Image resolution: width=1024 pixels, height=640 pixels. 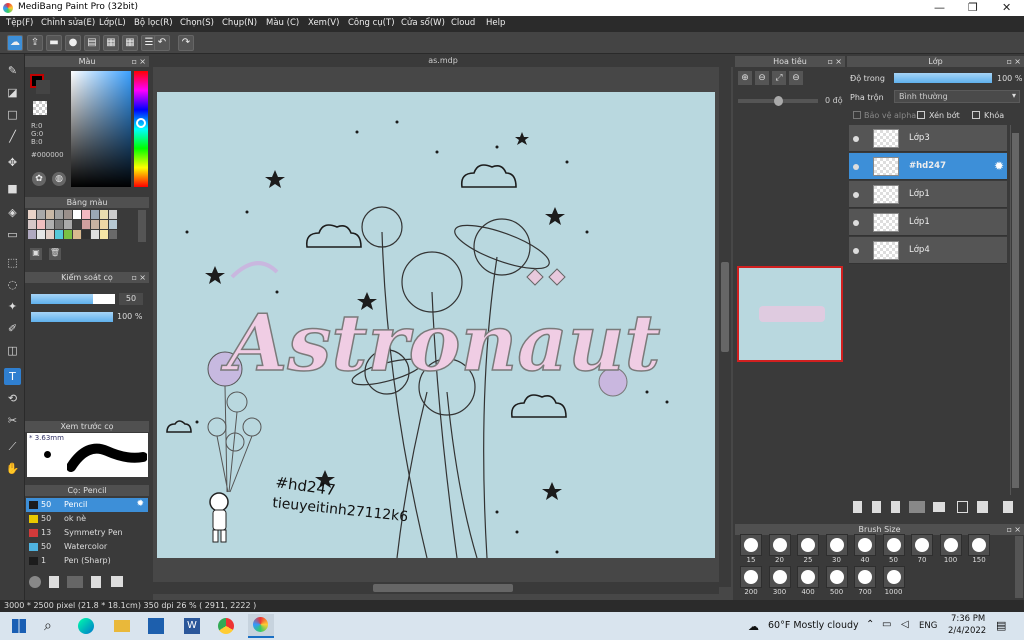 What do you see at coordinates (35, 582) in the screenshot?
I see `brush-settings-icon` at bounding box center [35, 582].